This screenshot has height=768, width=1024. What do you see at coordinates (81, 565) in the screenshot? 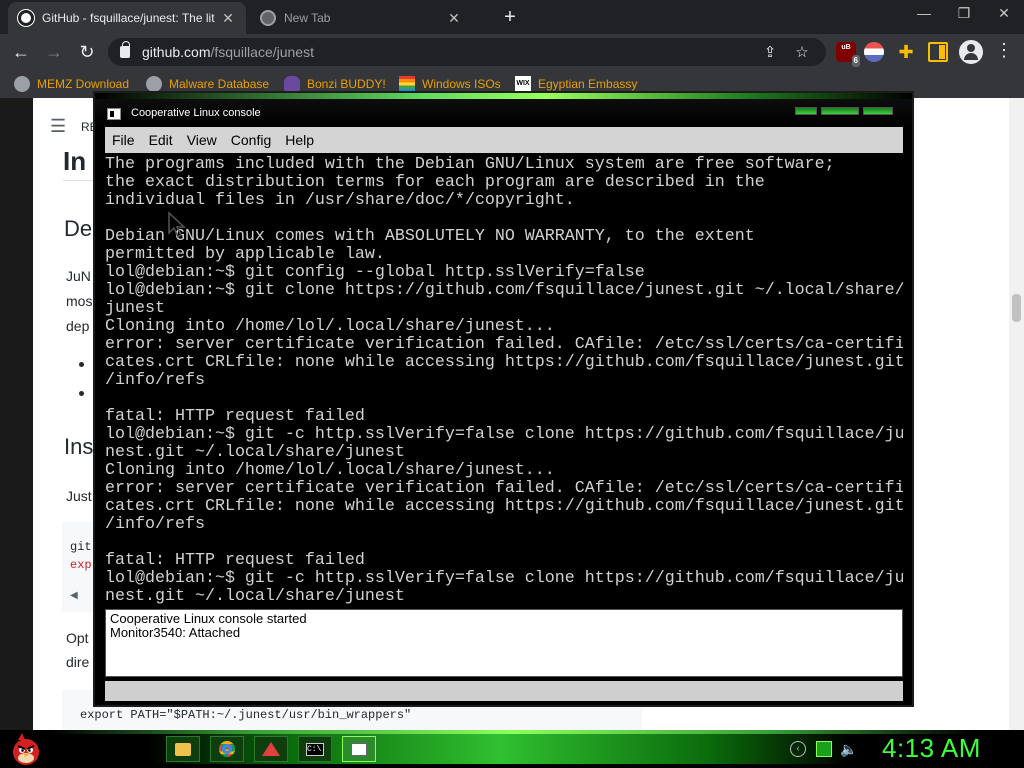
I see `code-line: exp` at bounding box center [81, 565].